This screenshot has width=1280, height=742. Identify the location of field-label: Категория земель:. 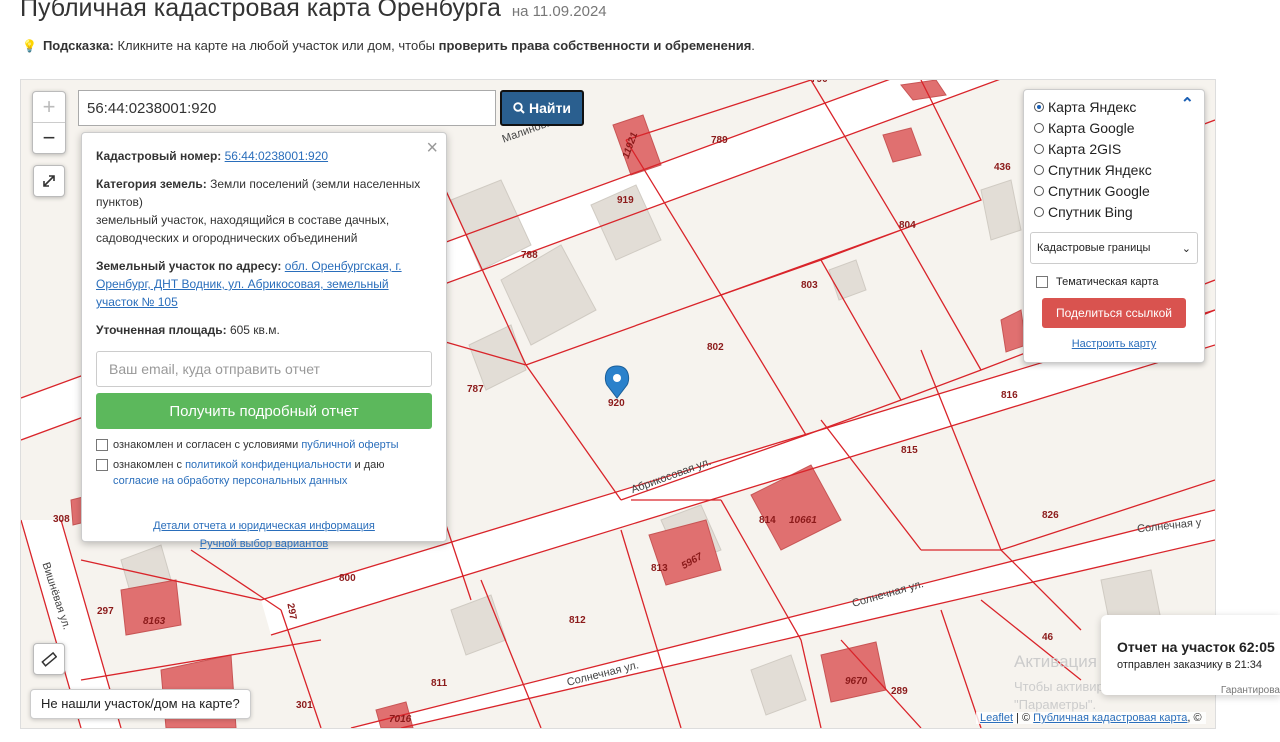
(151, 184).